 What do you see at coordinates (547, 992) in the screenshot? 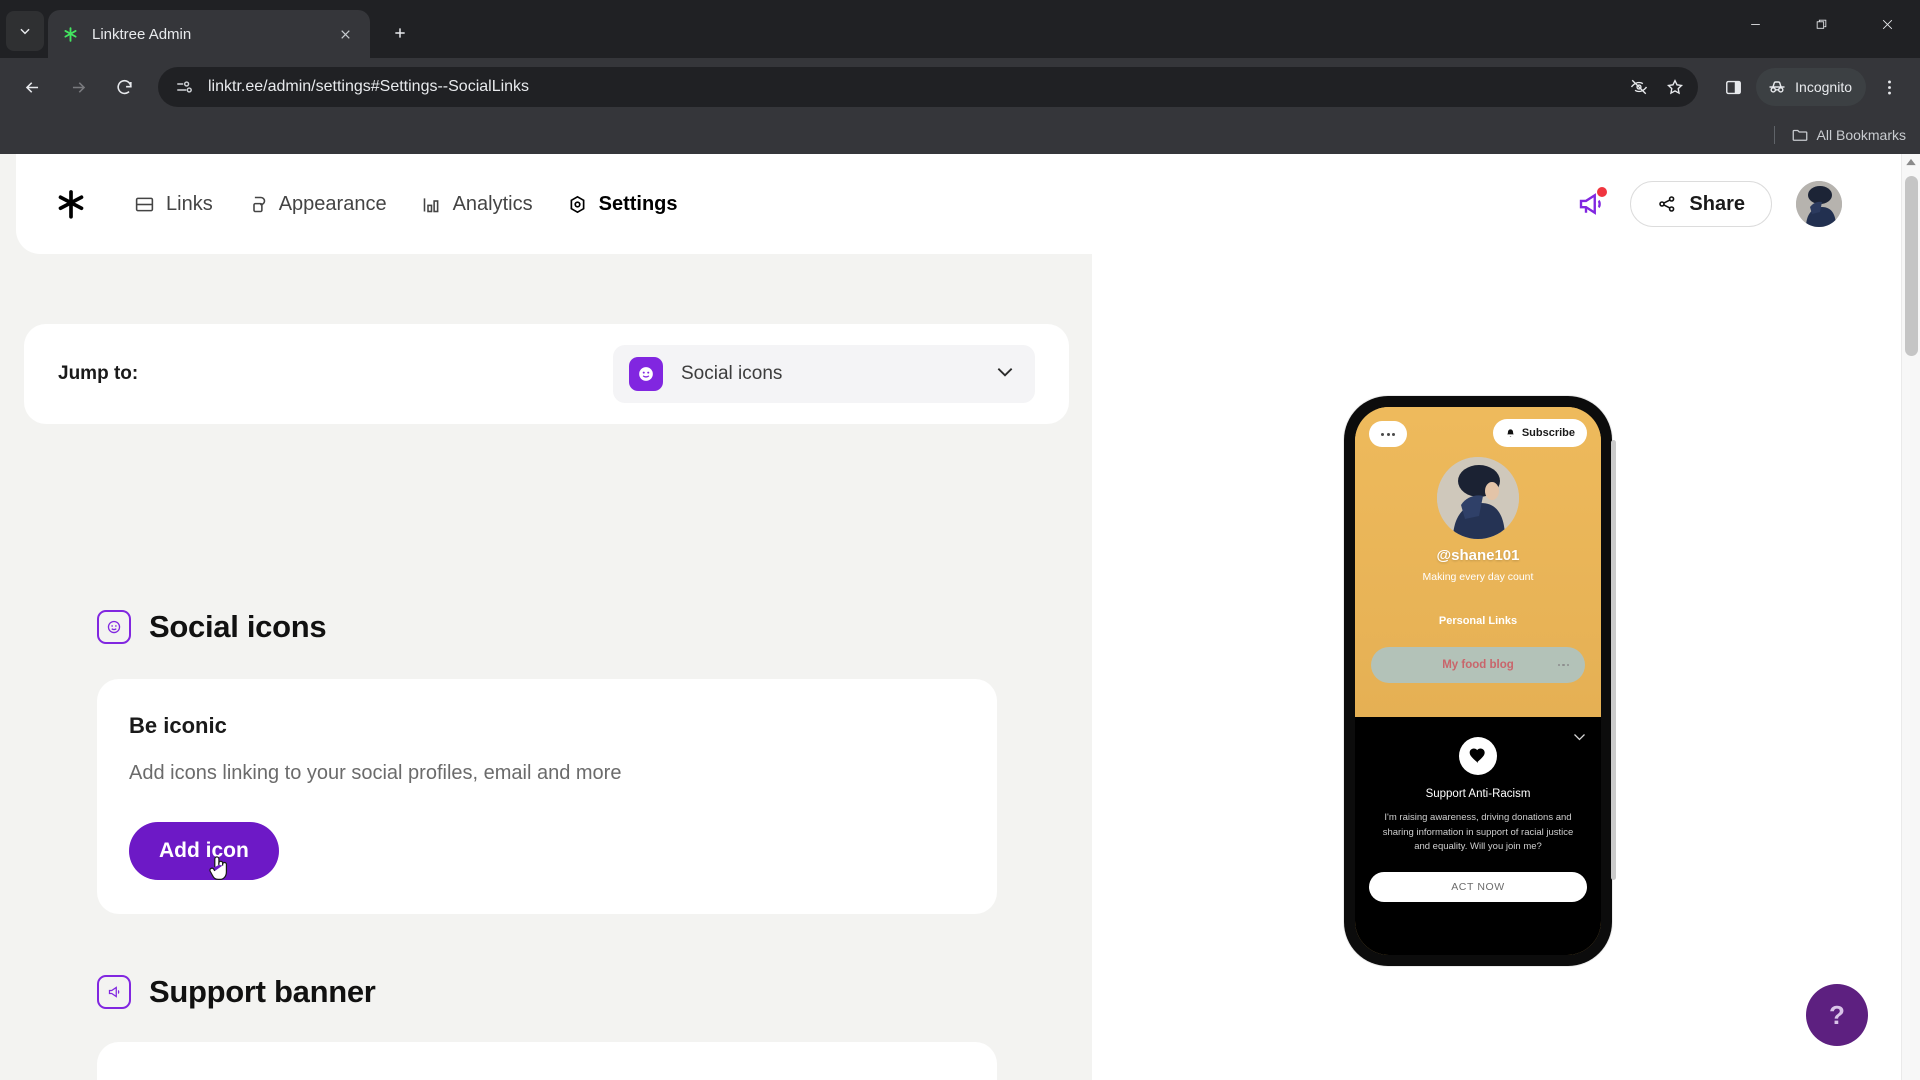
I see `support-banner-heading: Support banner` at bounding box center [547, 992].